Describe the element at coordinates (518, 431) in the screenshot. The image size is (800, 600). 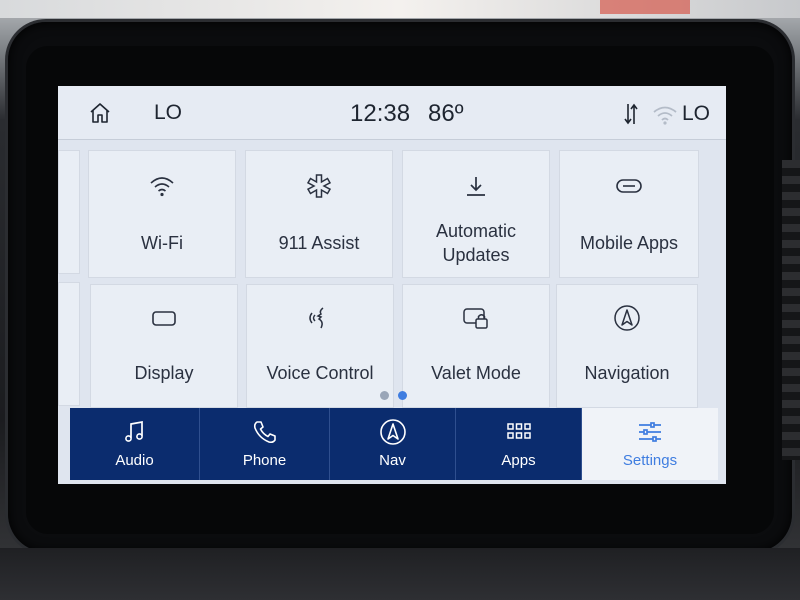
I see `apps-grid-icon` at that location.